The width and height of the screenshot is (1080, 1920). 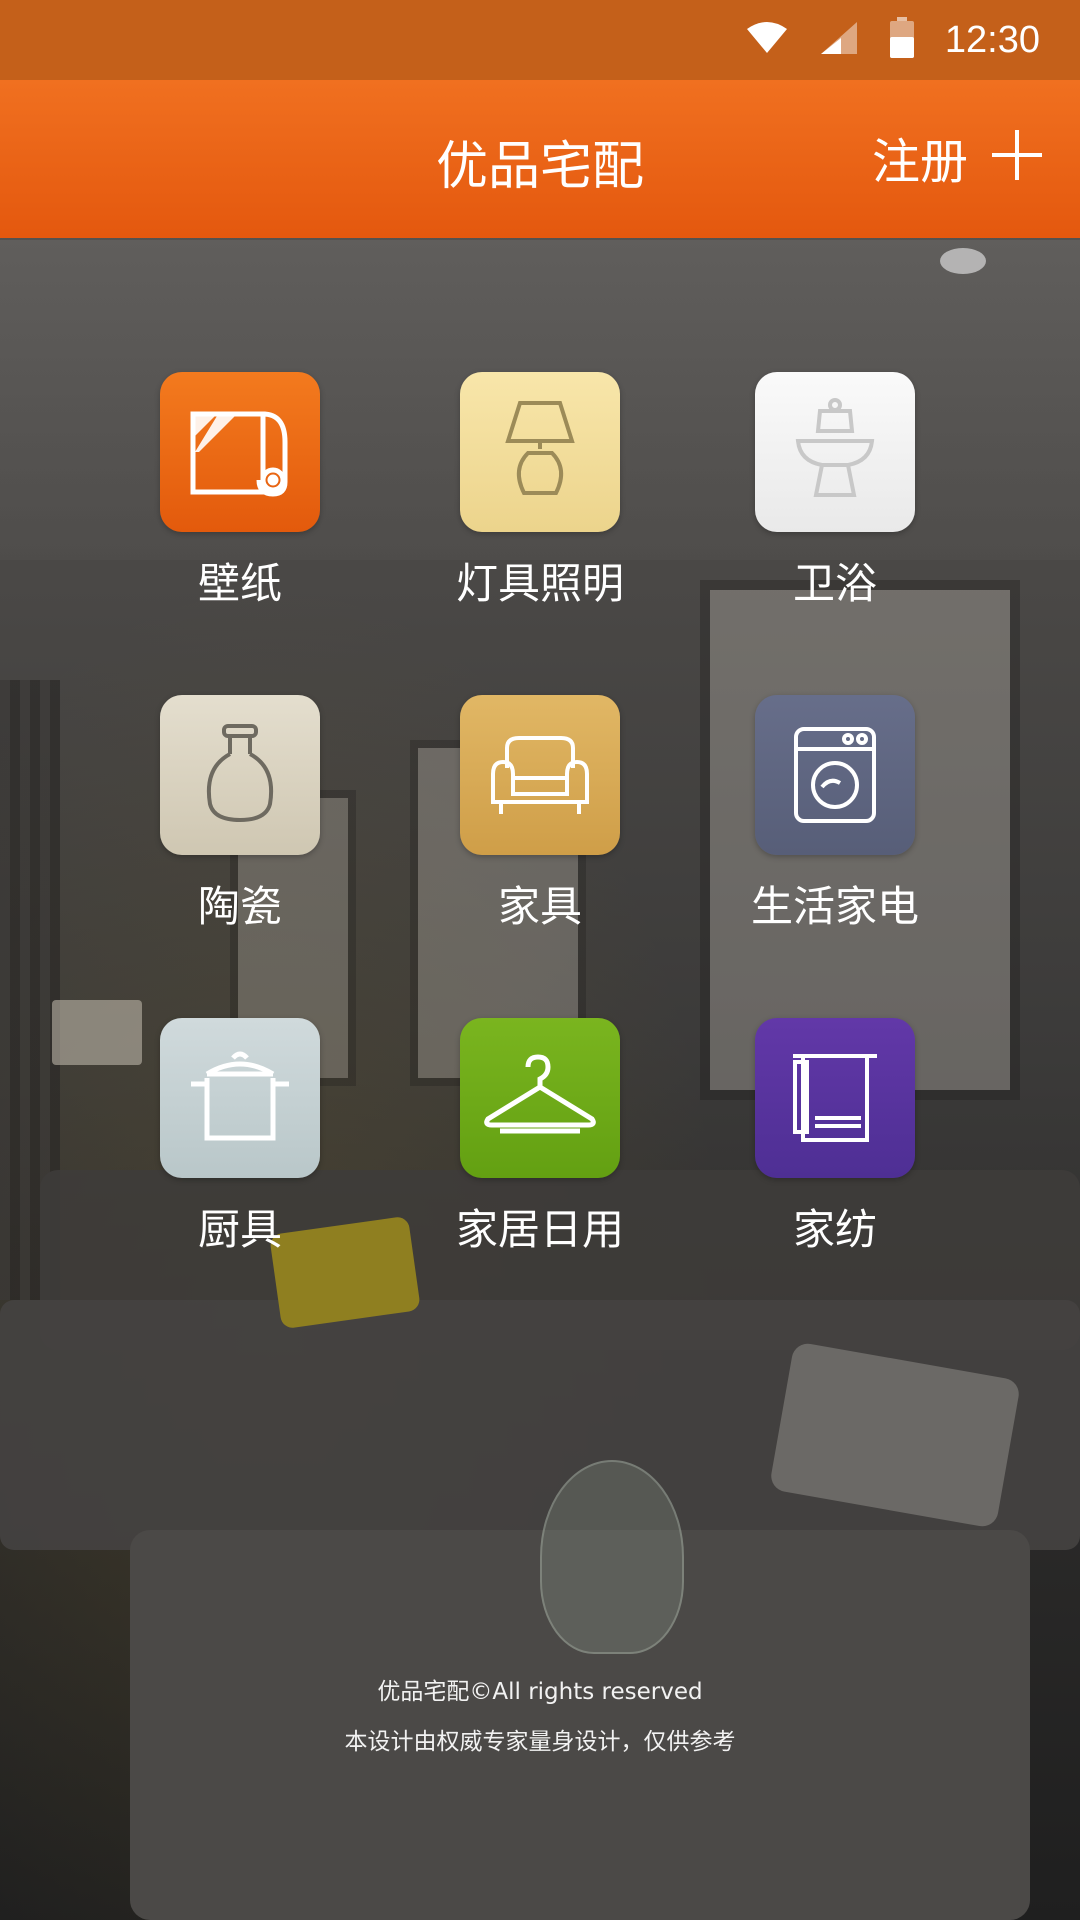 I want to click on wifi-icon, so click(x=767, y=40).